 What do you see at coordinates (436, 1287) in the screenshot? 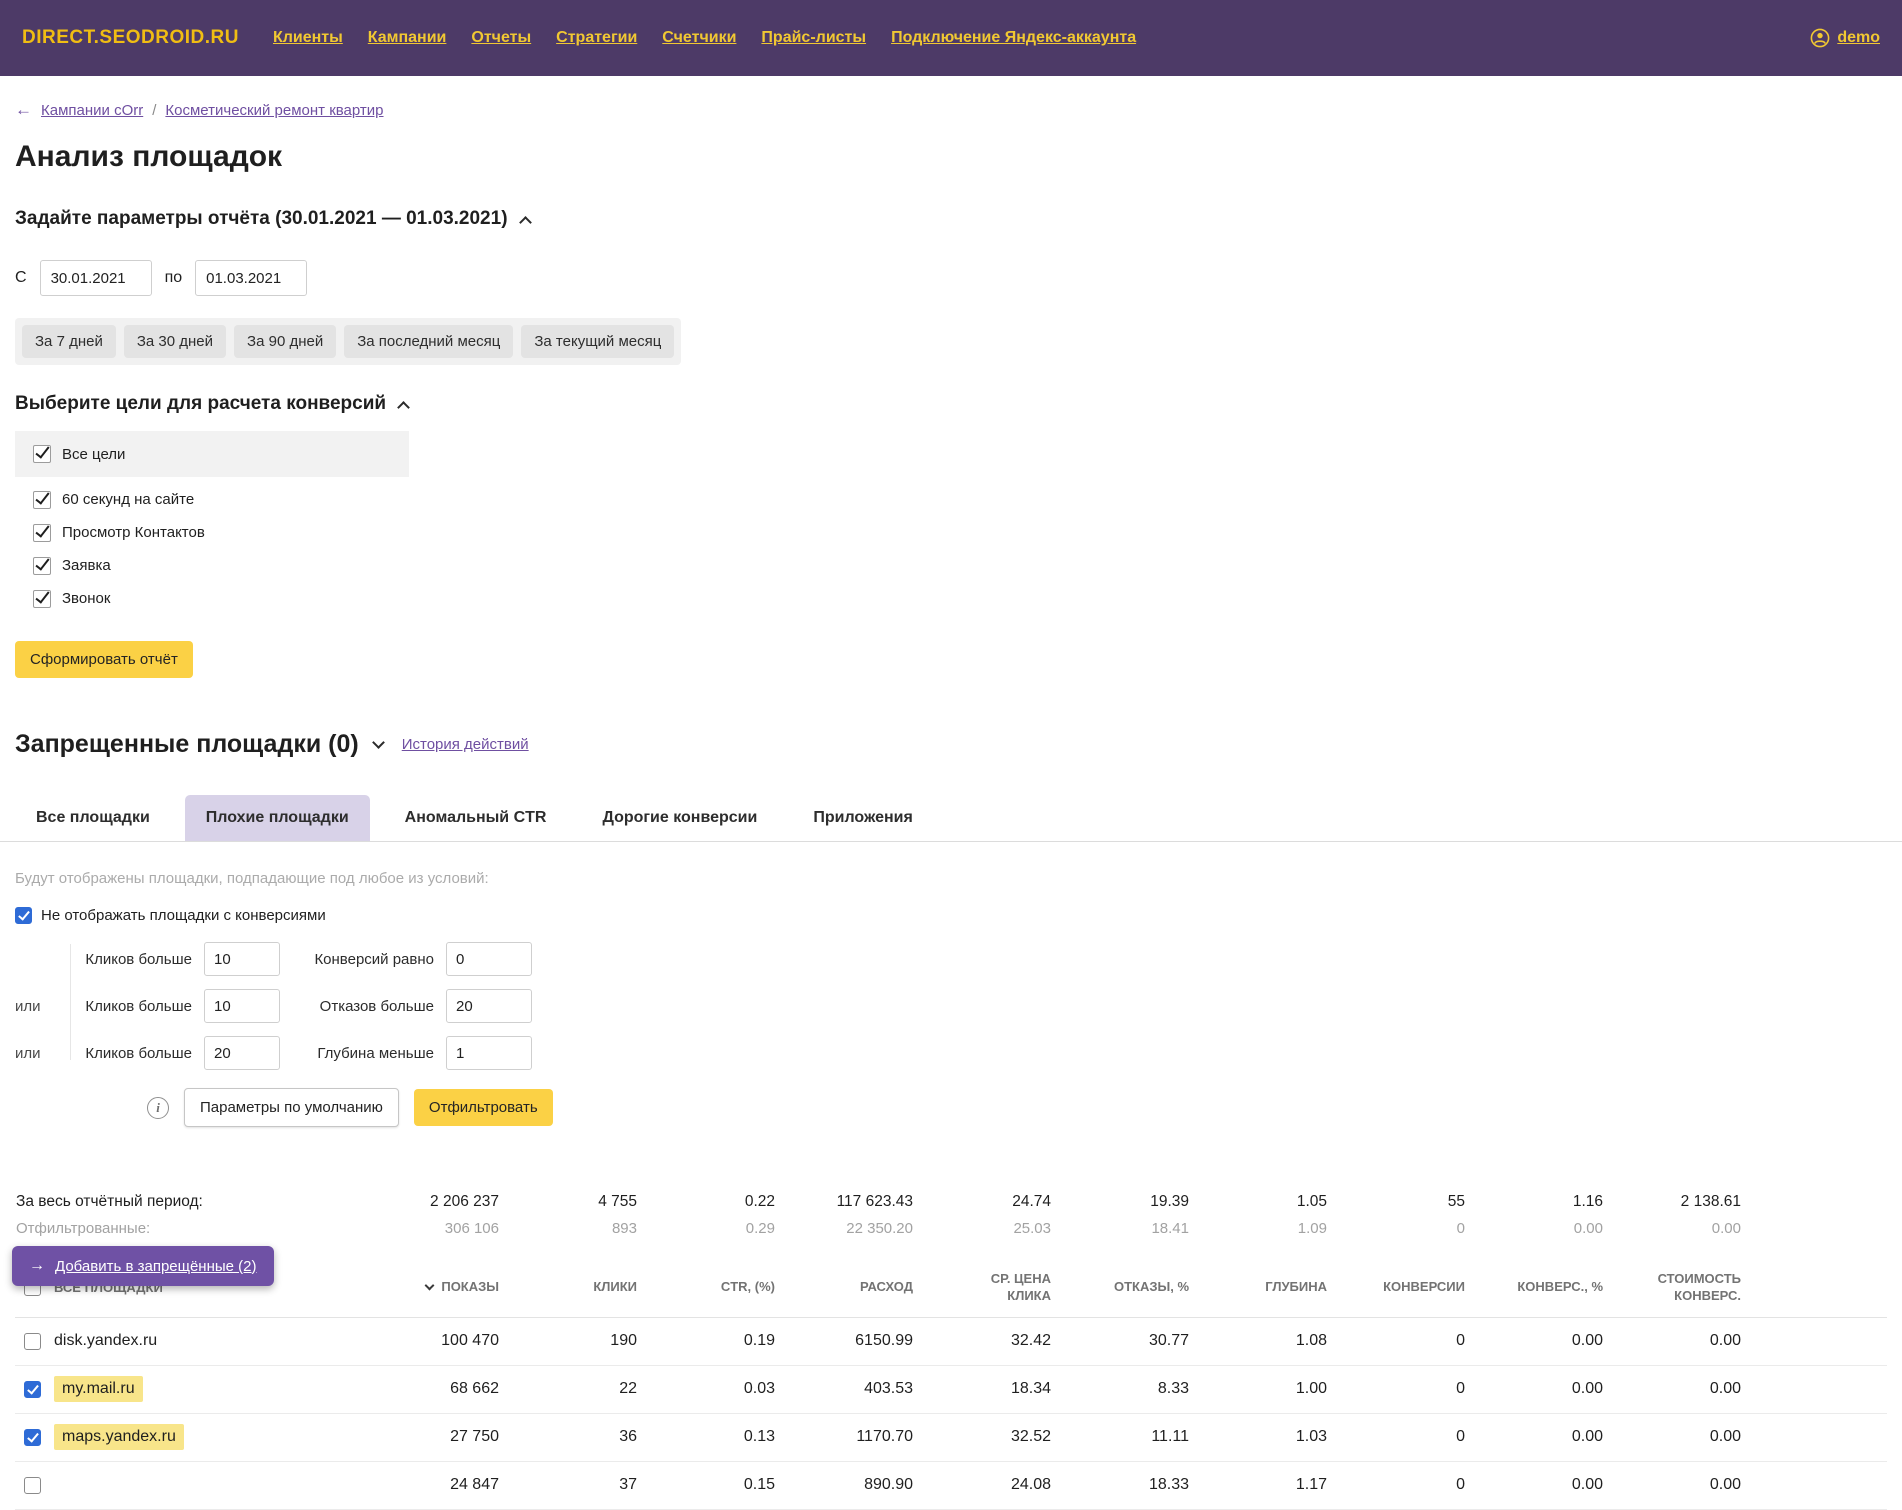
I see `column-header-impressions: ПОКАЗЫ` at bounding box center [436, 1287].